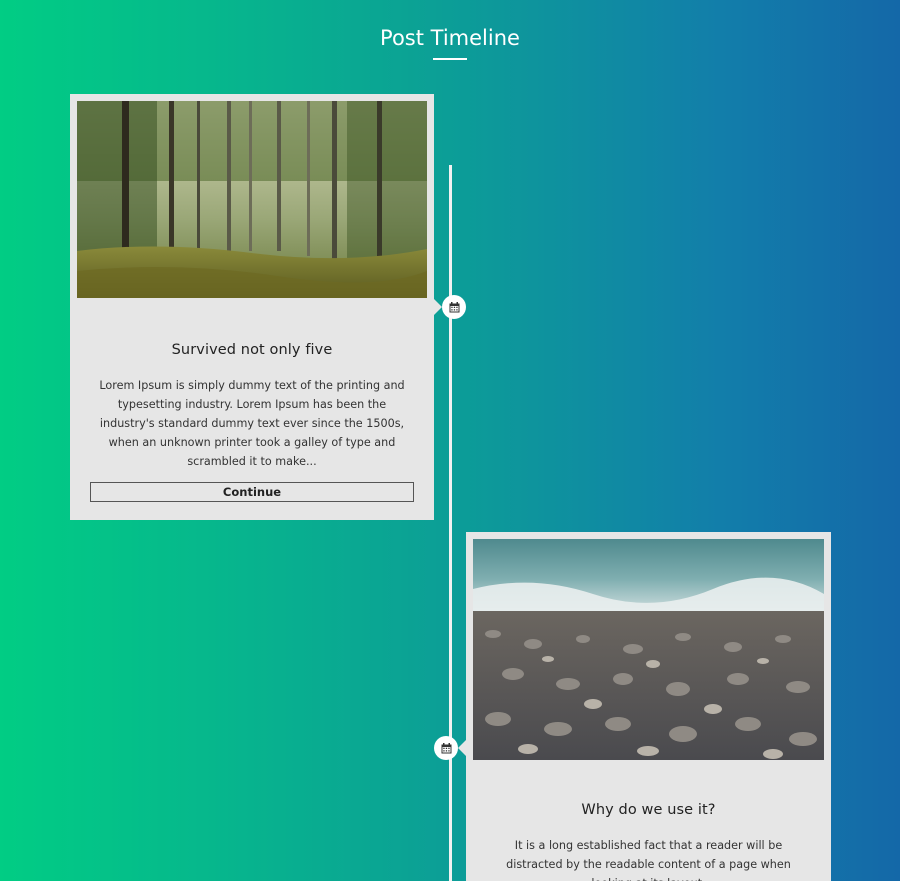  What do you see at coordinates (252, 492) in the screenshot?
I see `continue-button: Continue` at bounding box center [252, 492].